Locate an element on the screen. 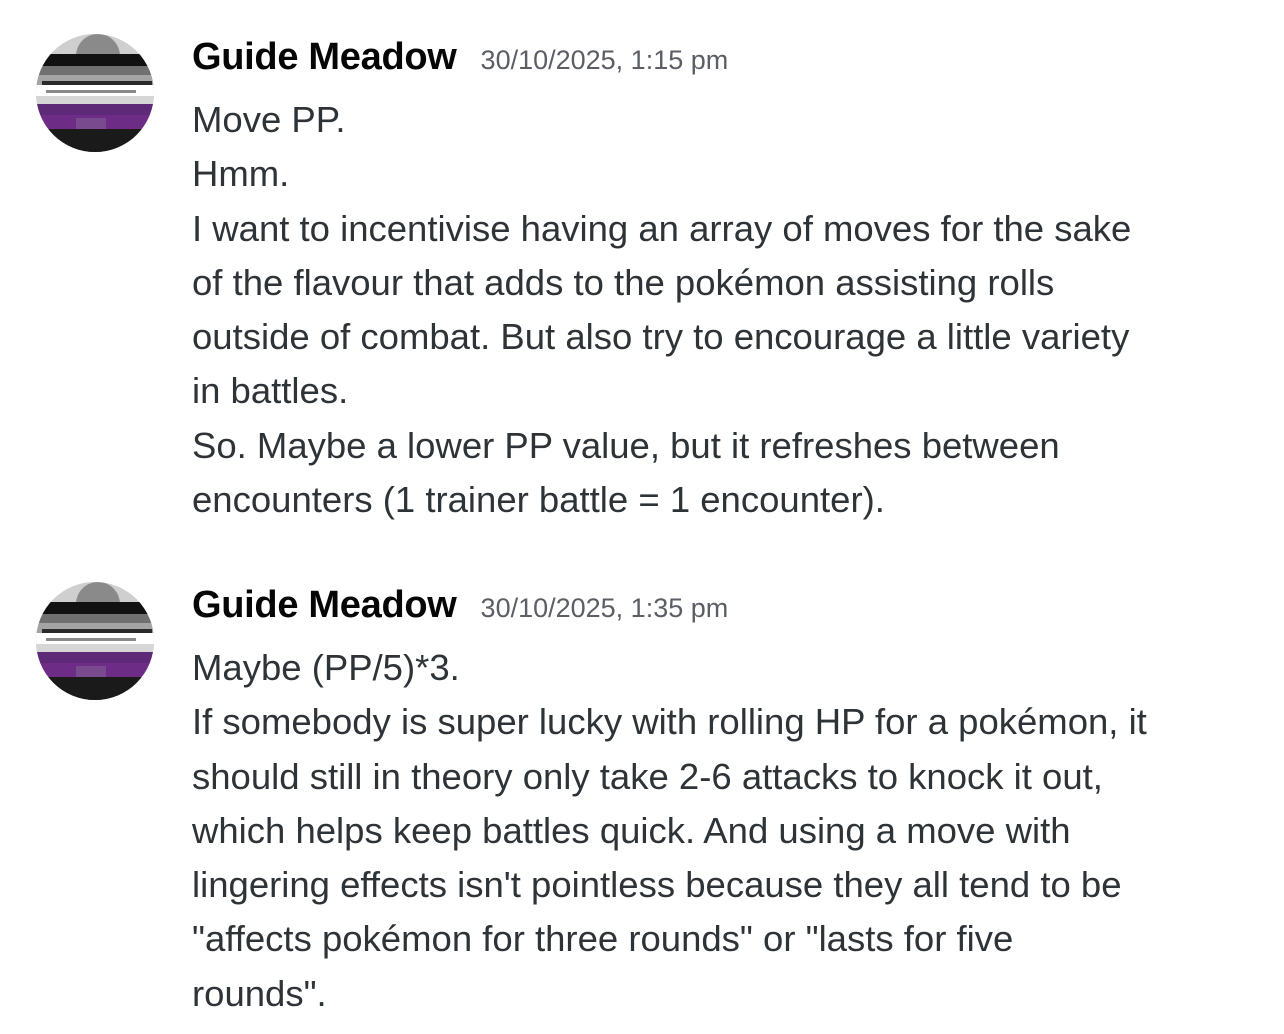 This screenshot has height=1034, width=1284. timestamp: 30/10/2025, 1:15 pm is located at coordinates (605, 60).